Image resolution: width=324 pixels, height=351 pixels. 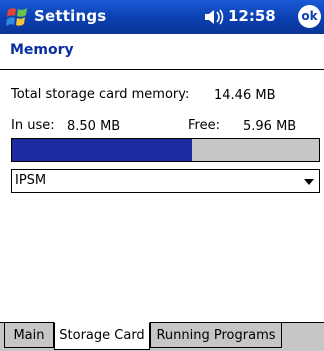 What do you see at coordinates (94, 126) in the screenshot?
I see `in-use-value: 8.50 MB` at bounding box center [94, 126].